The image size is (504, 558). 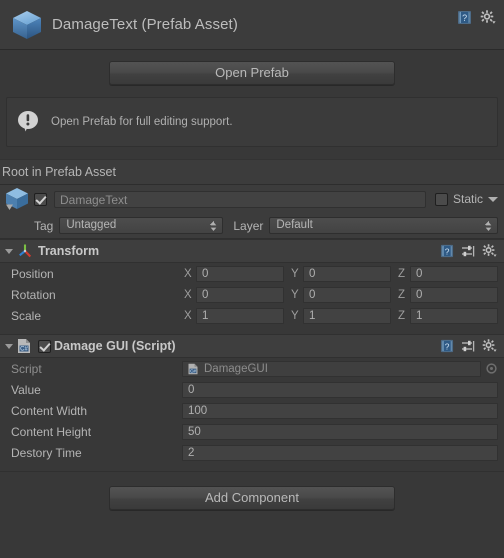 I want to click on static-label: Static, so click(x=467, y=199).